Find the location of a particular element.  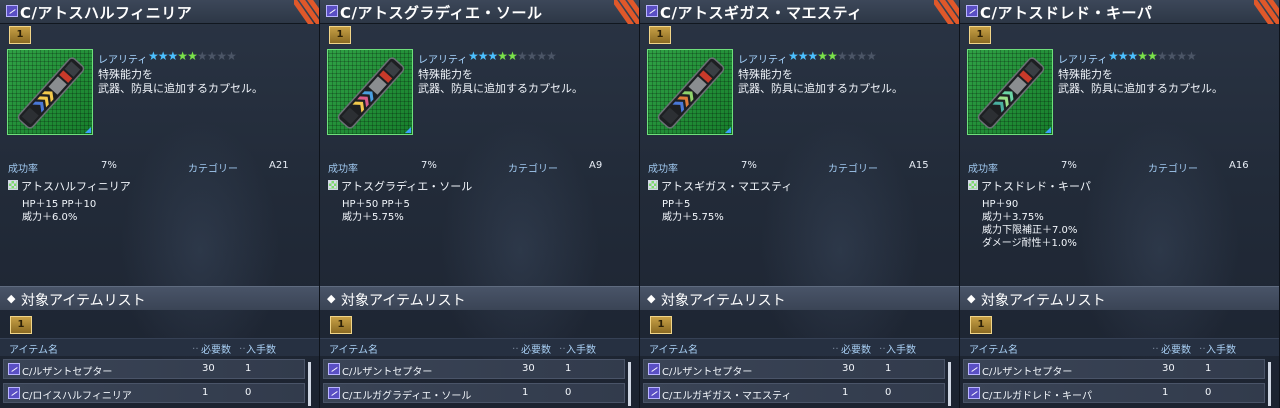

row-item-name: C/ルザントセプター is located at coordinates (707, 372).